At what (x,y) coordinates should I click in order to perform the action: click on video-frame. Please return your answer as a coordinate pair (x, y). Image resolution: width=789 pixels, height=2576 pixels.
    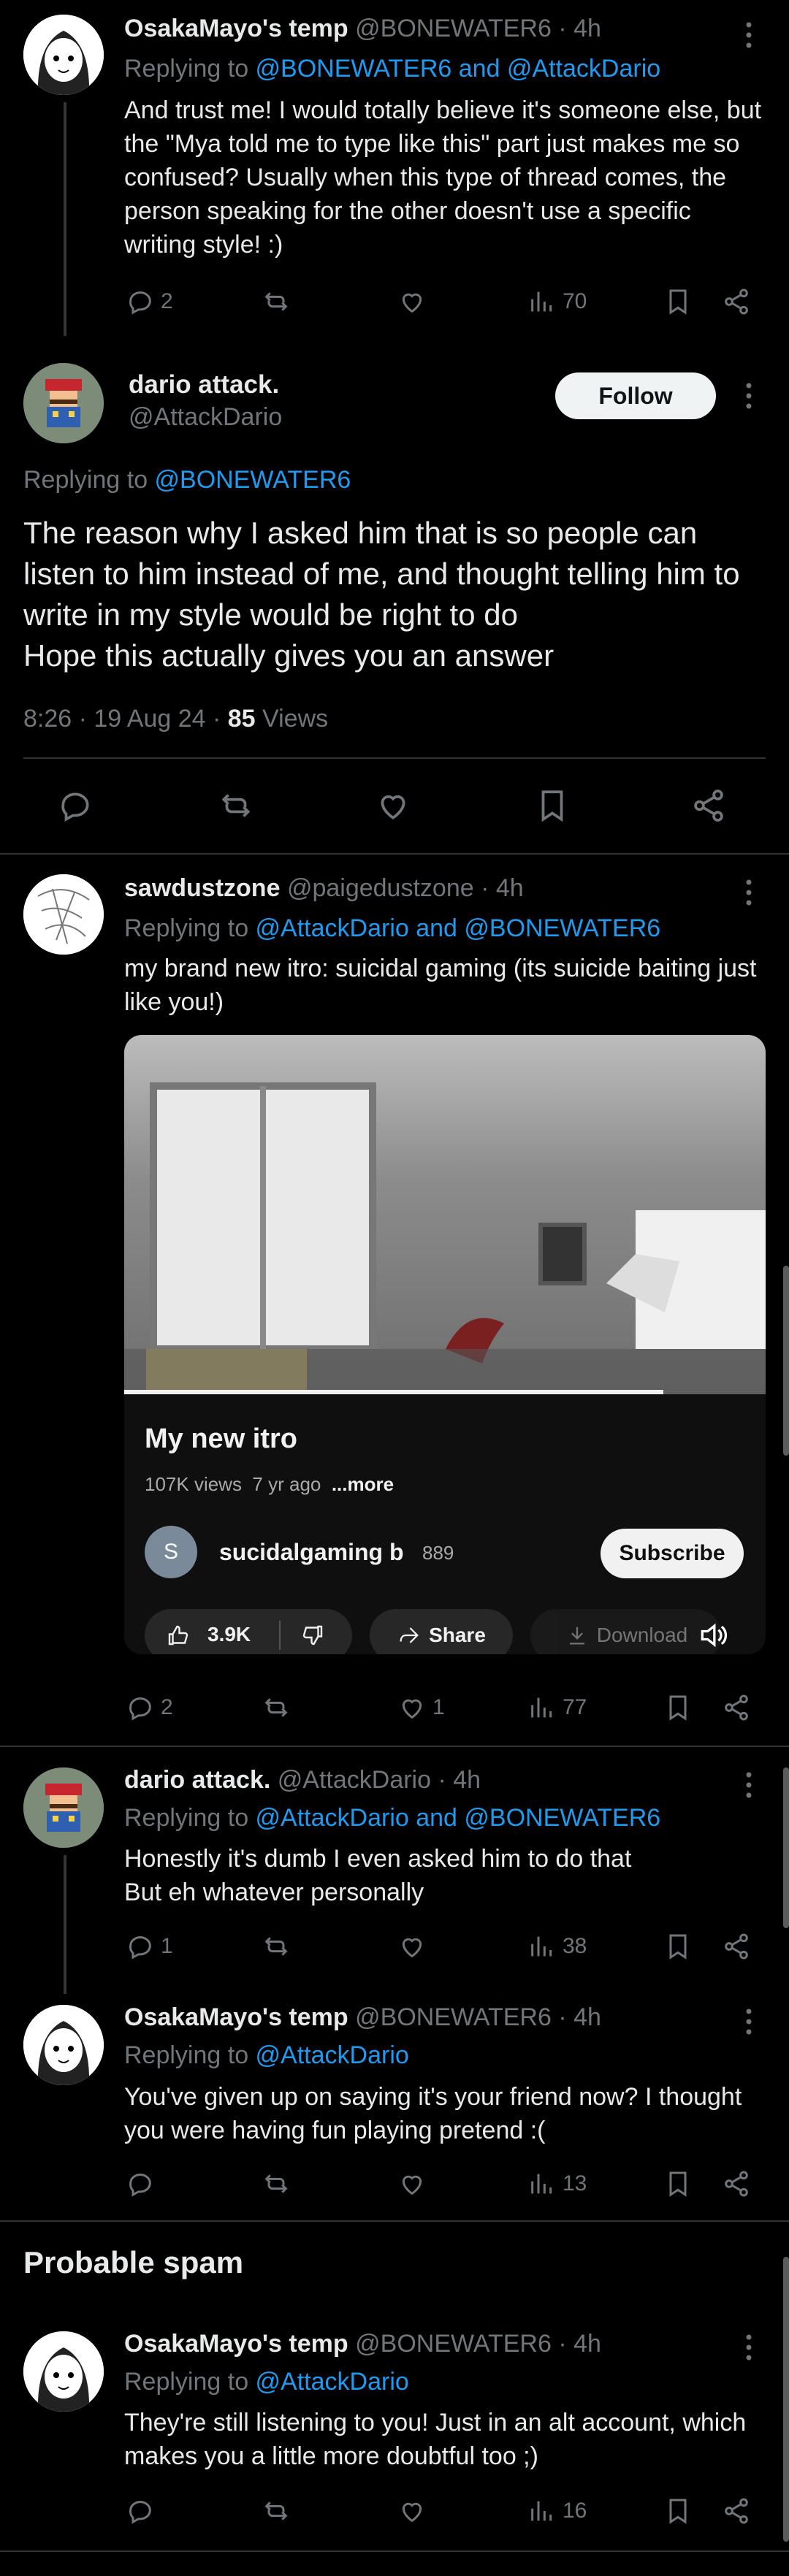
    Looking at the image, I should click on (445, 1214).